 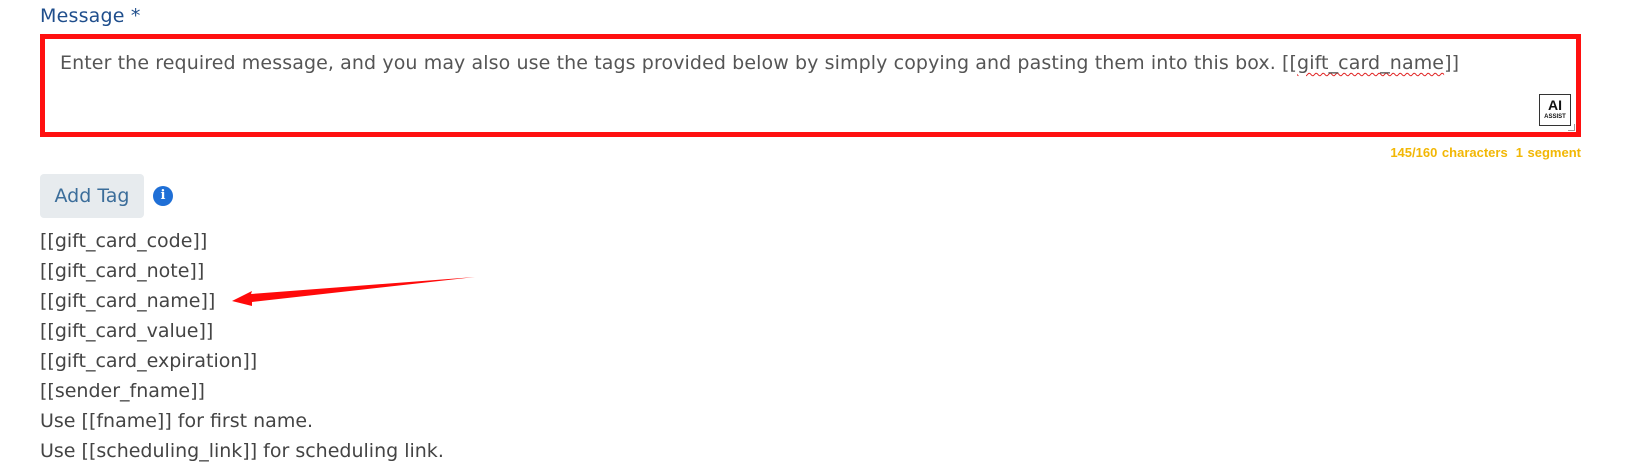 I want to click on resize-handle-icon, so click(x=1571, y=127).